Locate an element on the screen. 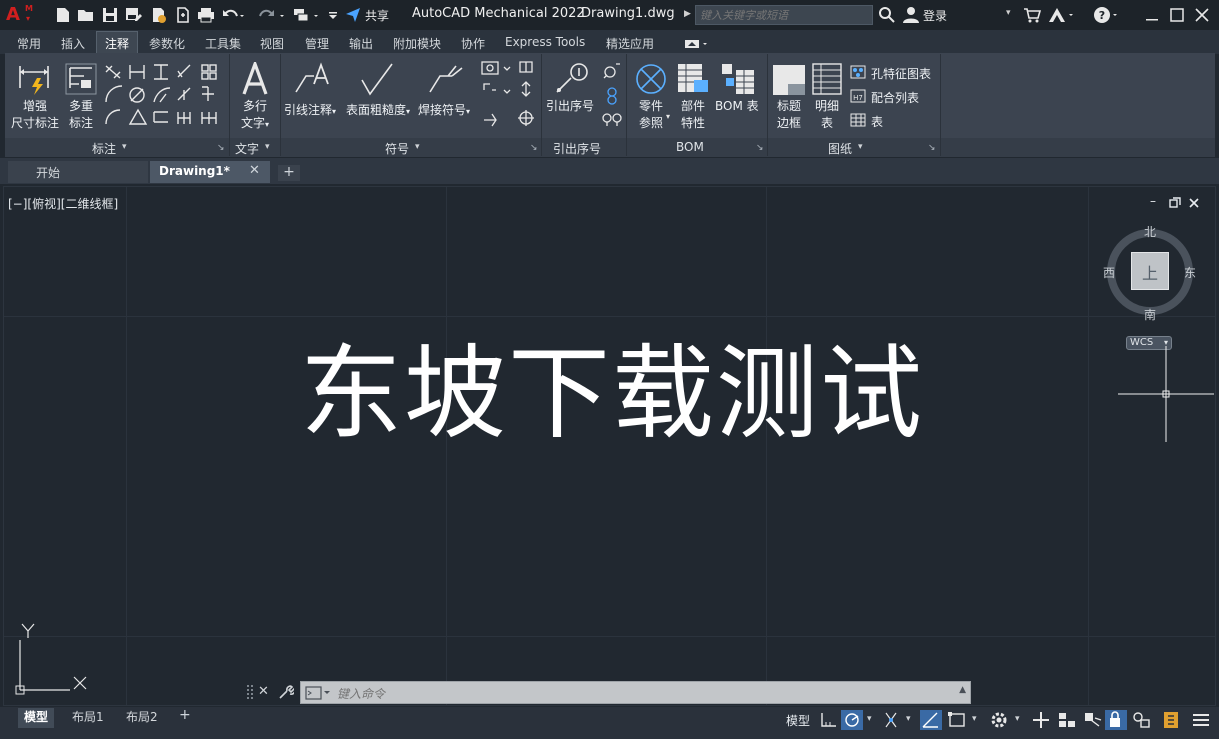 The image size is (1219, 739). viewcube-west: 西 is located at coordinates (1109, 272).